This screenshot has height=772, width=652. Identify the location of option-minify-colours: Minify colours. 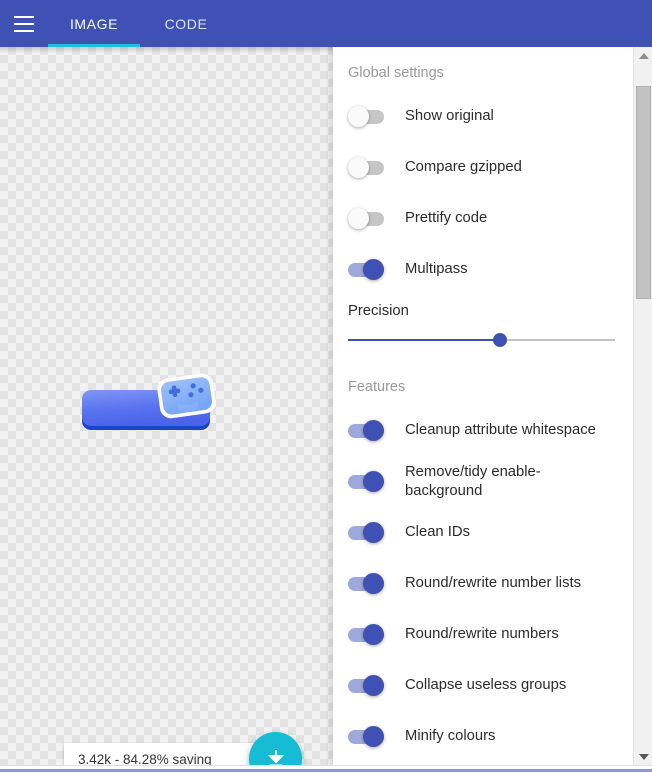
(483, 736).